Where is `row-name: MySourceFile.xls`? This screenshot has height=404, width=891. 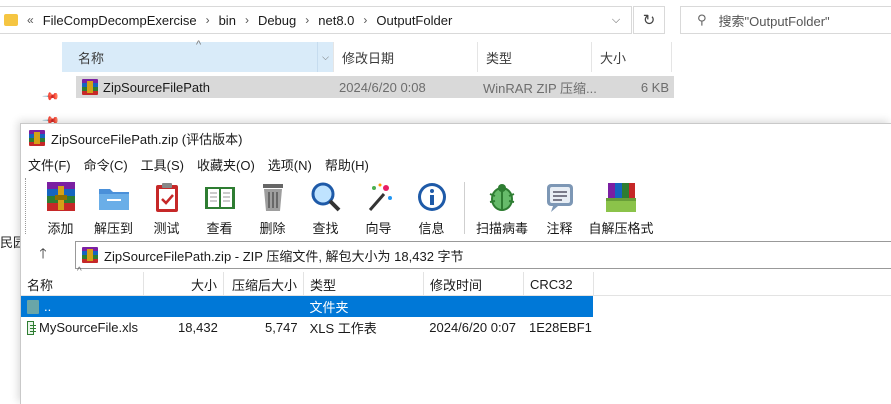 row-name: MySourceFile.xls is located at coordinates (88, 327).